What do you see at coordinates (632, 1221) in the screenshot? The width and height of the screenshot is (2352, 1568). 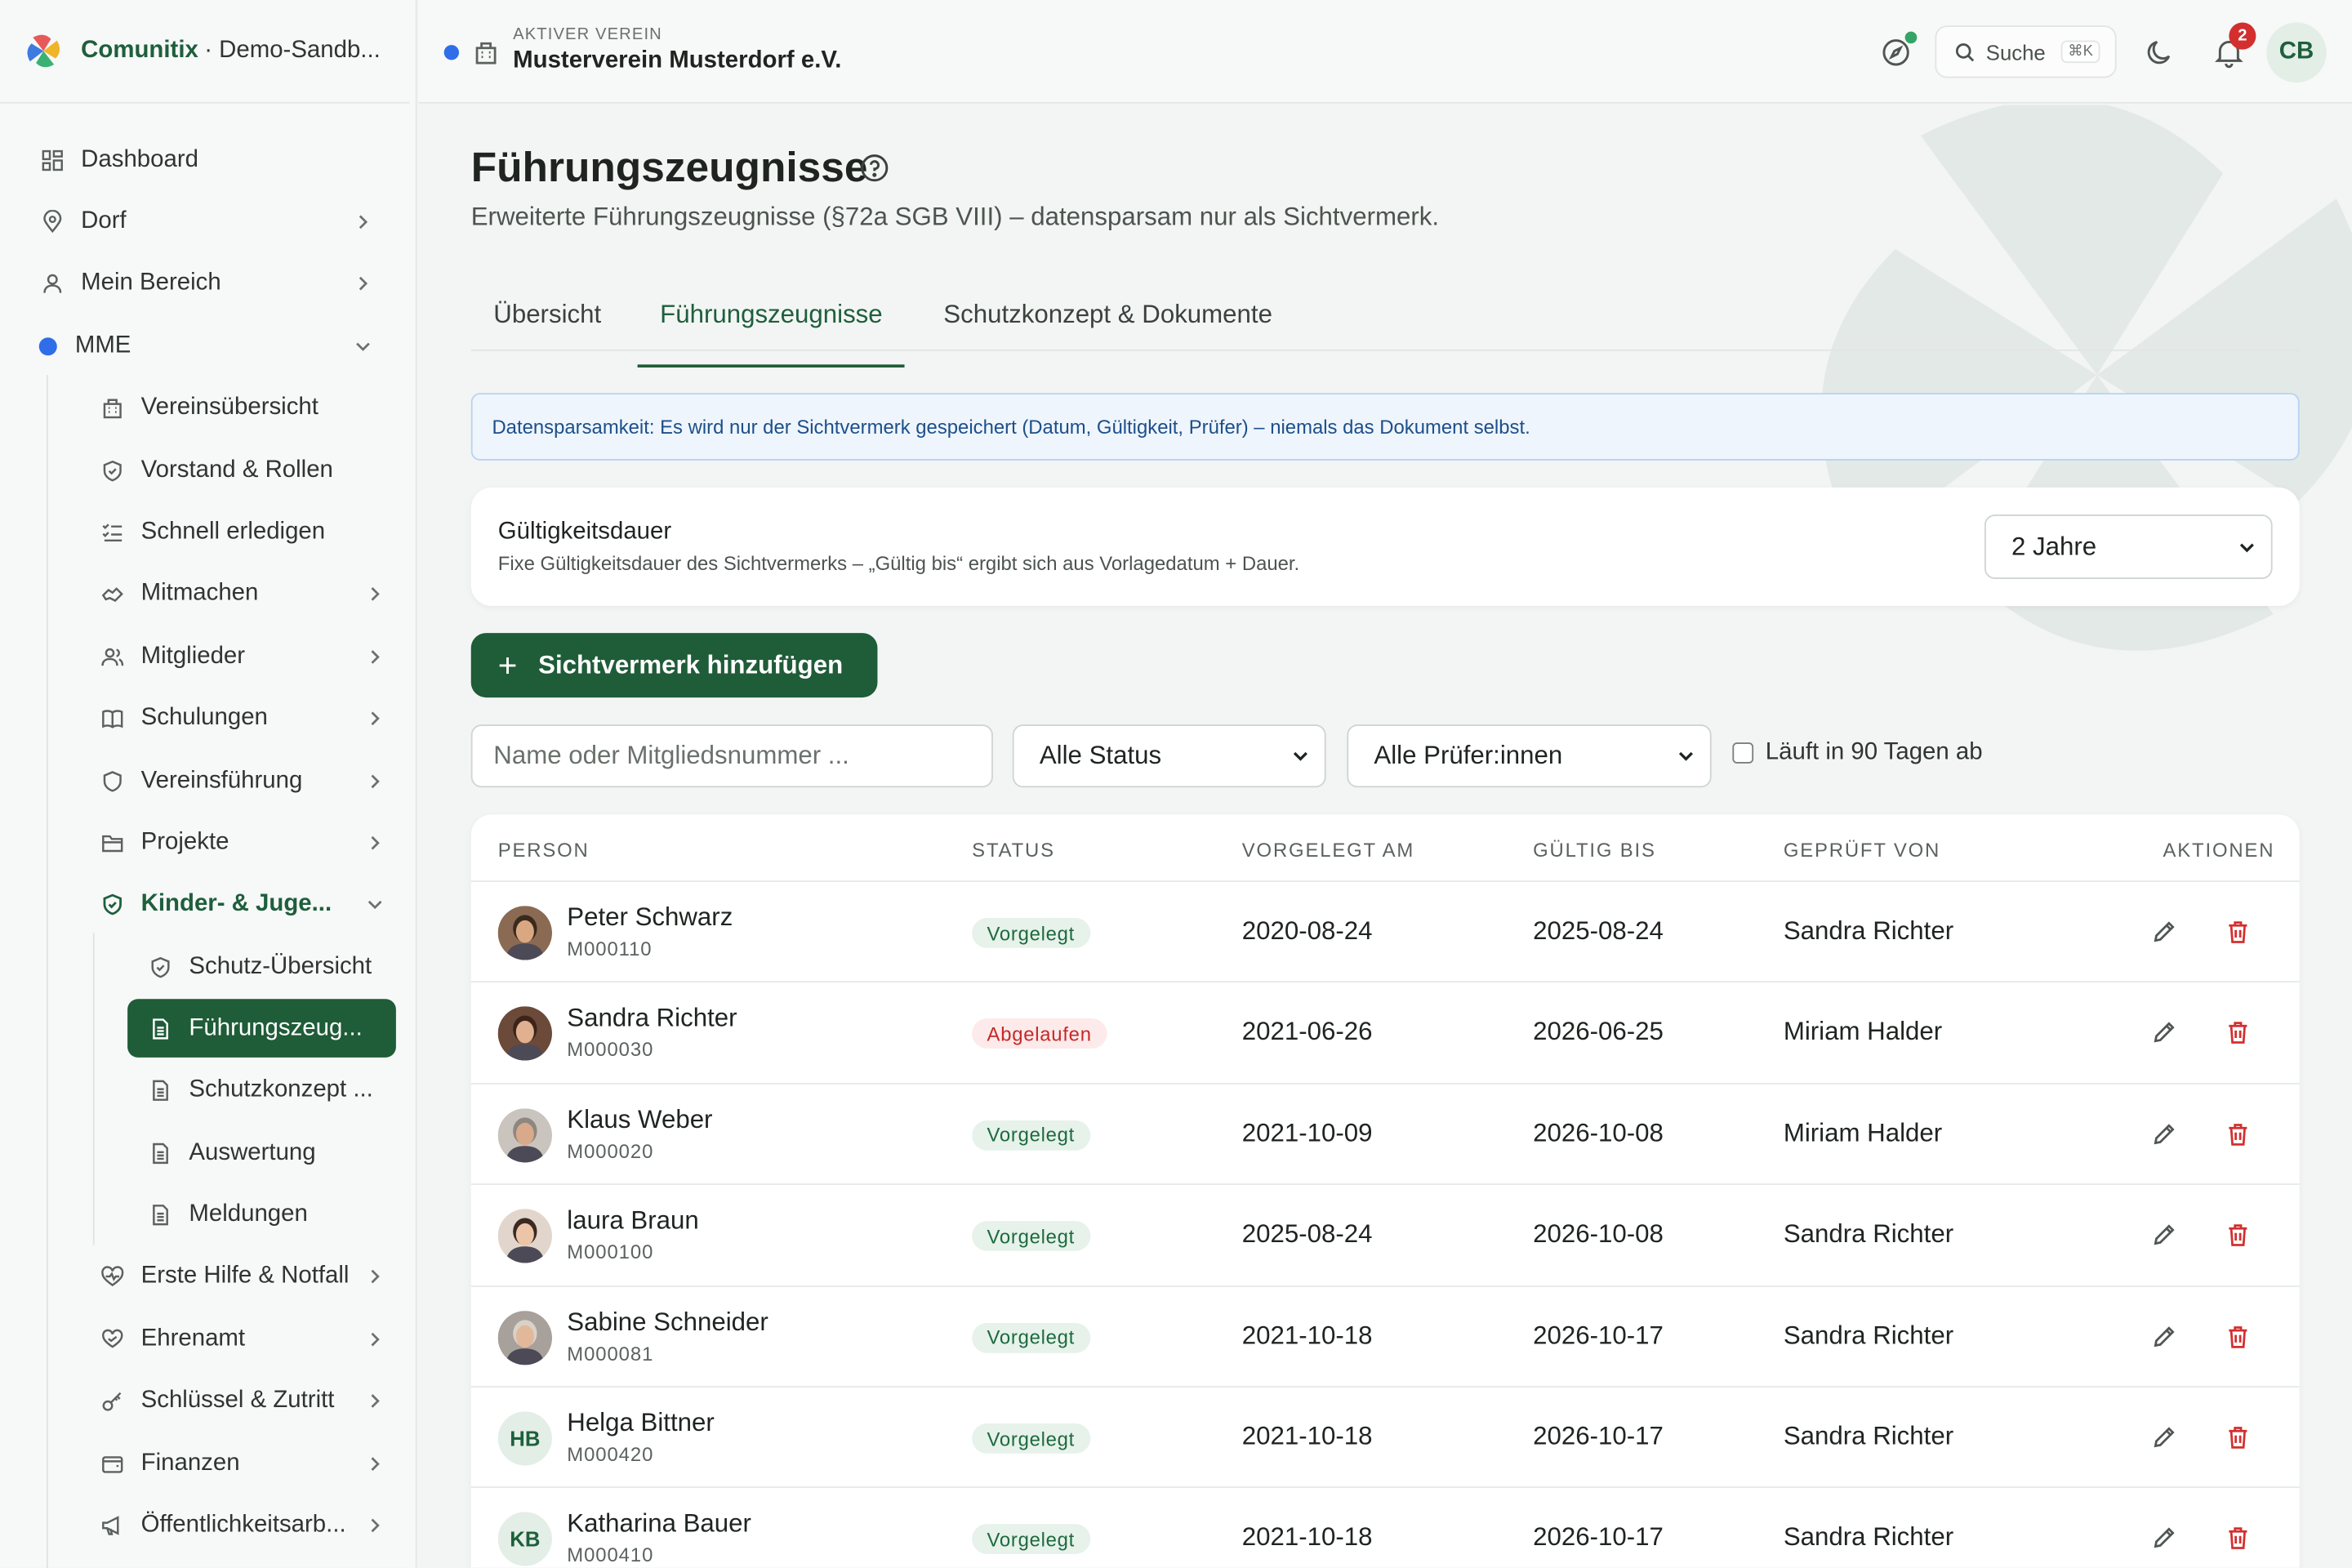 I see `person-name: laura Braun` at bounding box center [632, 1221].